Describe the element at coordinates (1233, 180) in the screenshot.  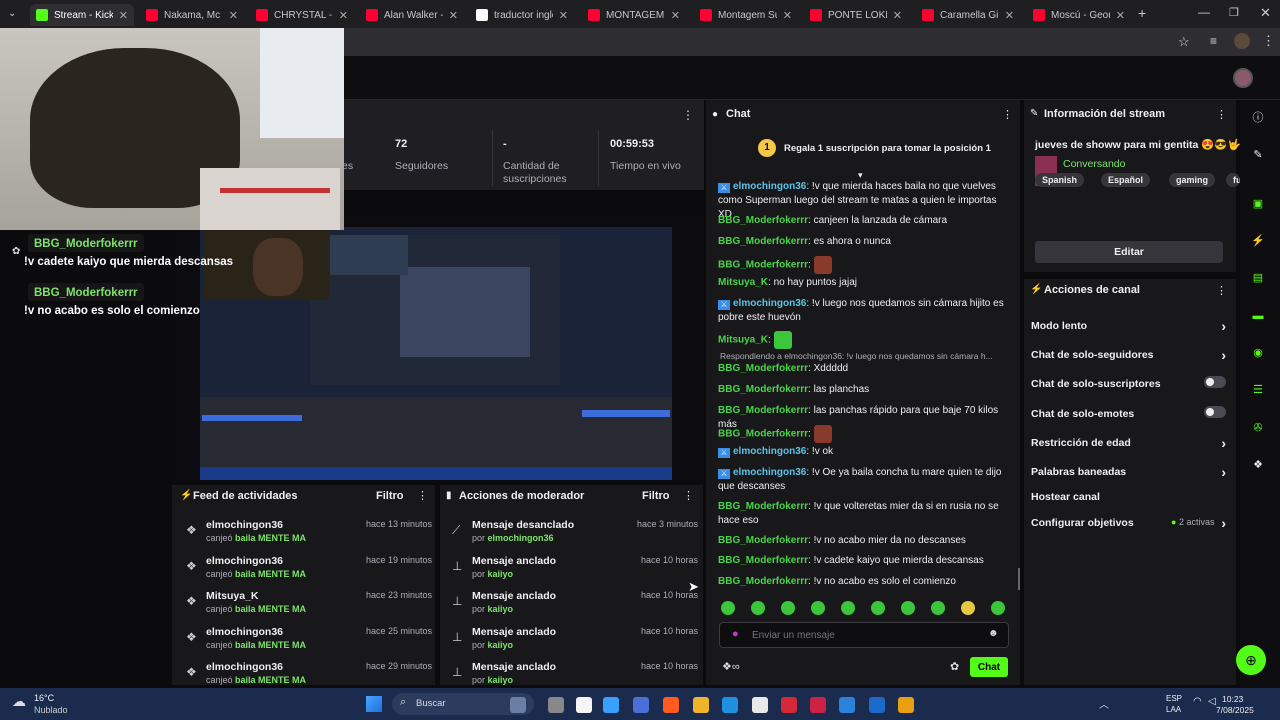
I see `stream-tag: funn` at that location.